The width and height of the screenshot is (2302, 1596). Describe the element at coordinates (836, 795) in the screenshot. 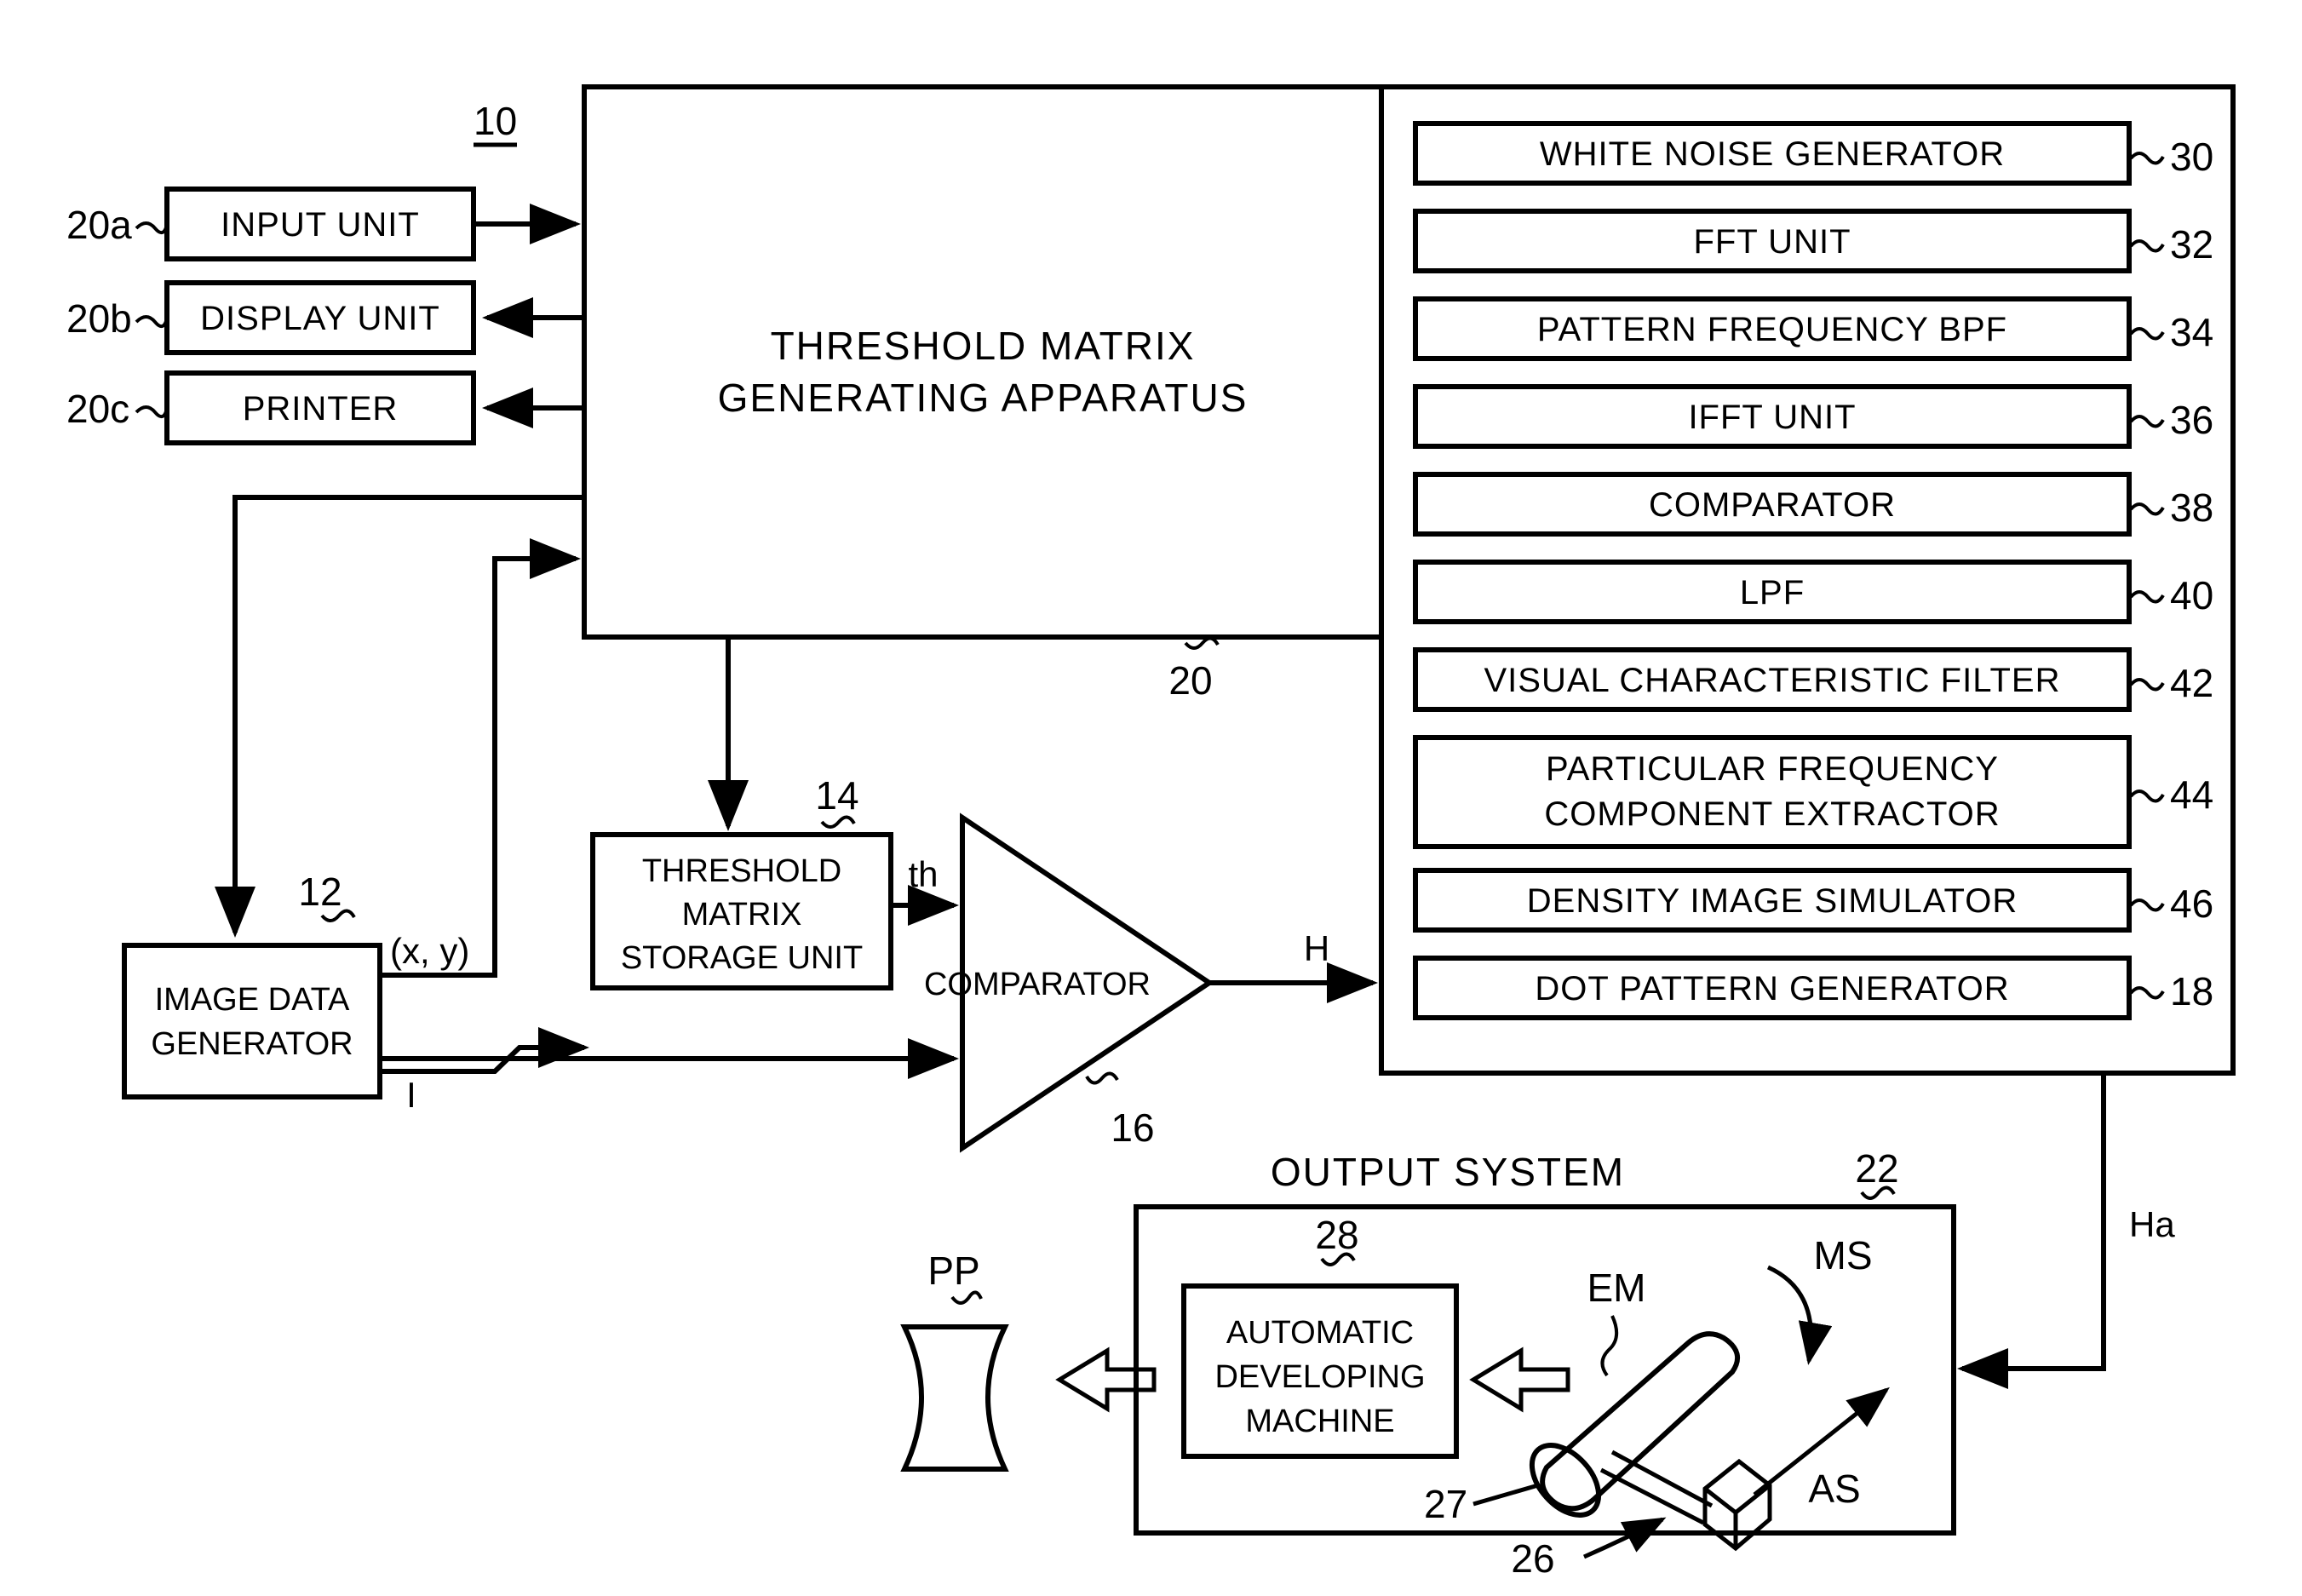

I see `ref-14: 14` at that location.